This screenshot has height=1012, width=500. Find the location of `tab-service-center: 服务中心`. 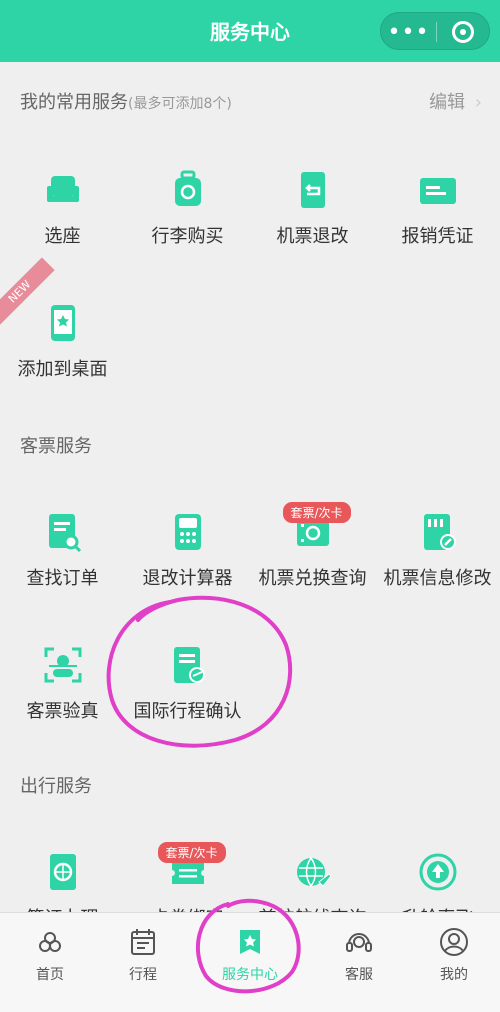

tab-service-center: 服务中心 is located at coordinates (250, 955).